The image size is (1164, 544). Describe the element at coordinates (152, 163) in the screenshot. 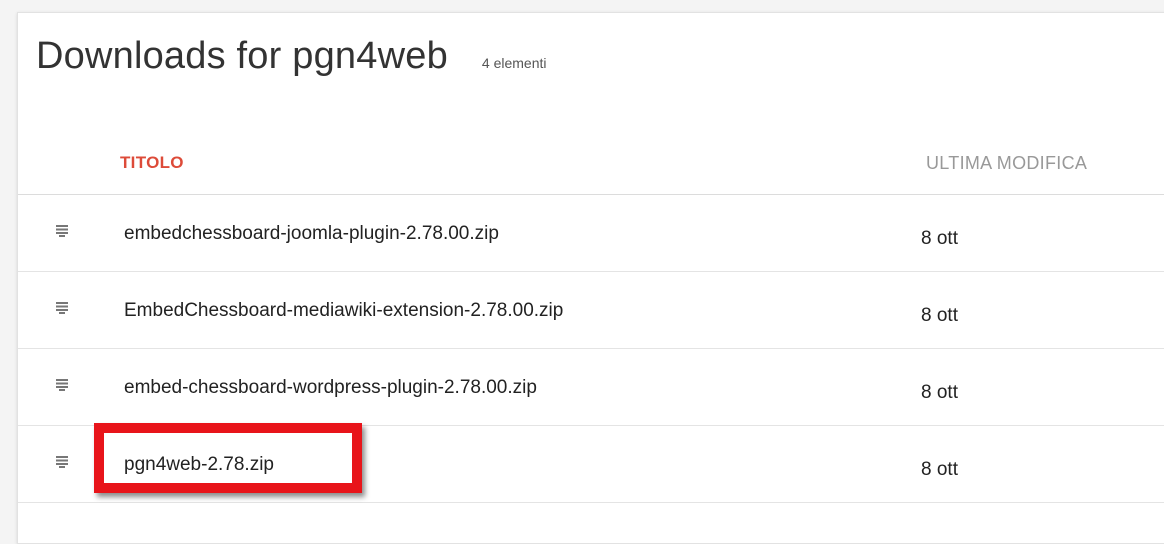

I see `column-header-title: TITOLO` at that location.